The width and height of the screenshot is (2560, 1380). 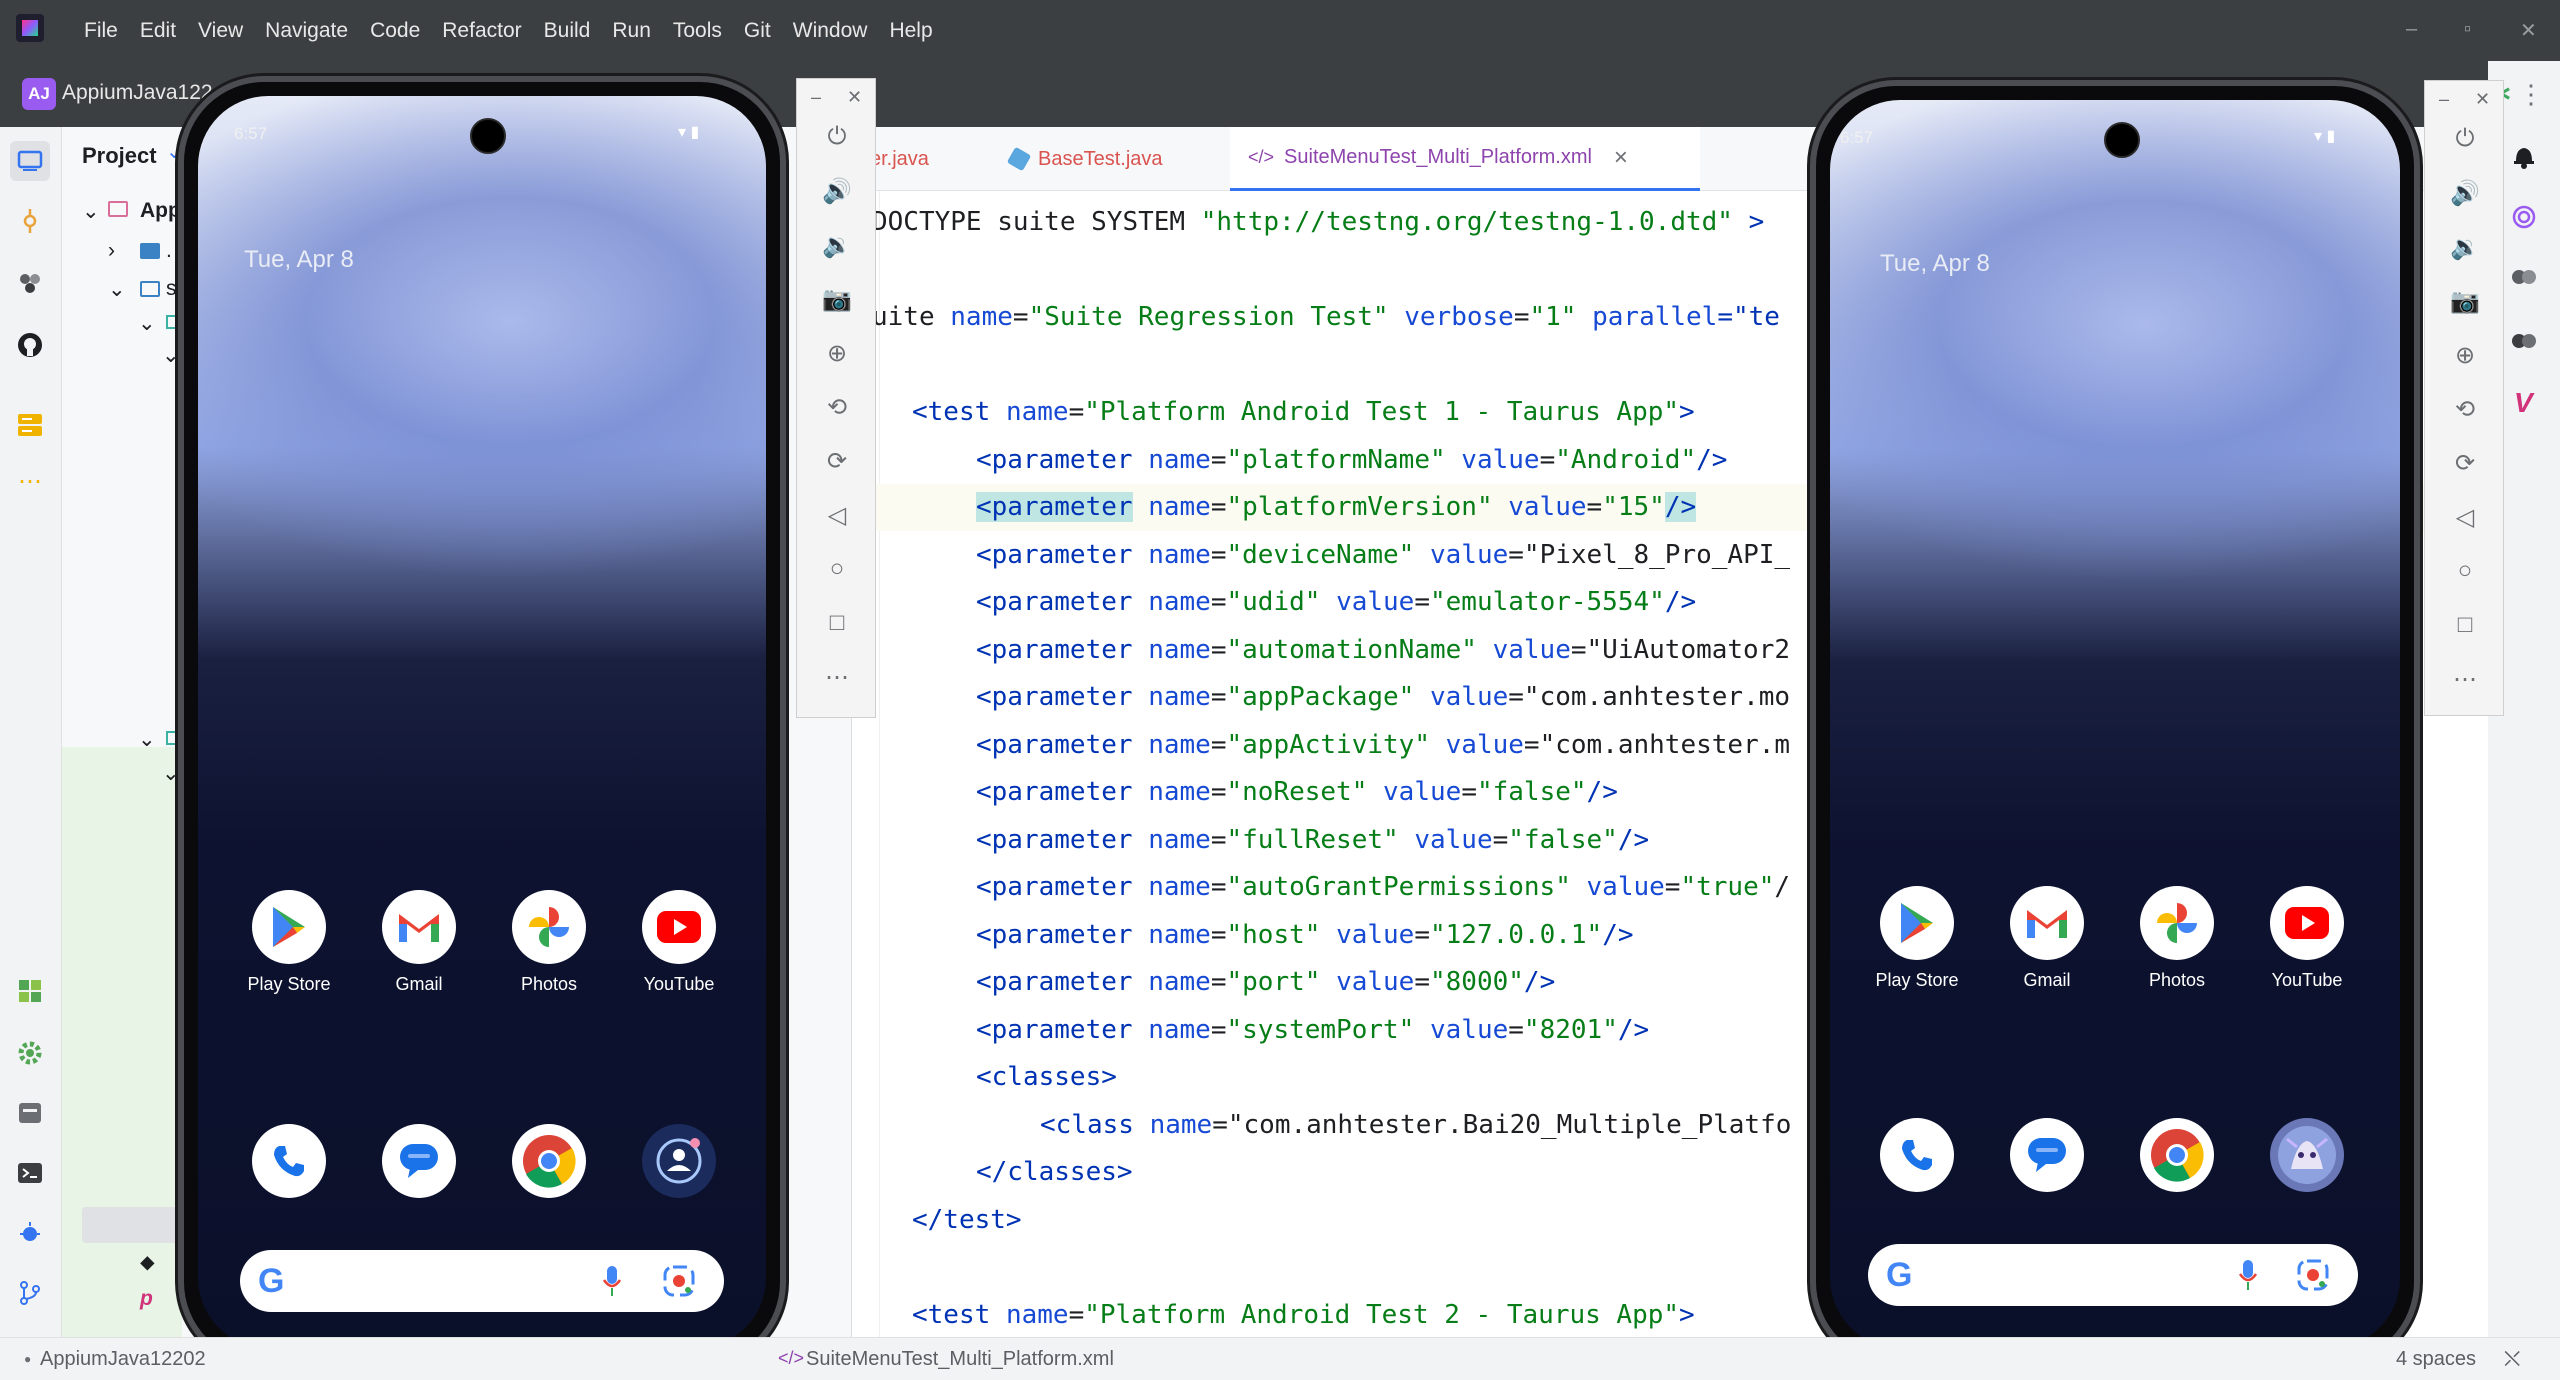 I want to click on project-badge: AJ, so click(x=39, y=94).